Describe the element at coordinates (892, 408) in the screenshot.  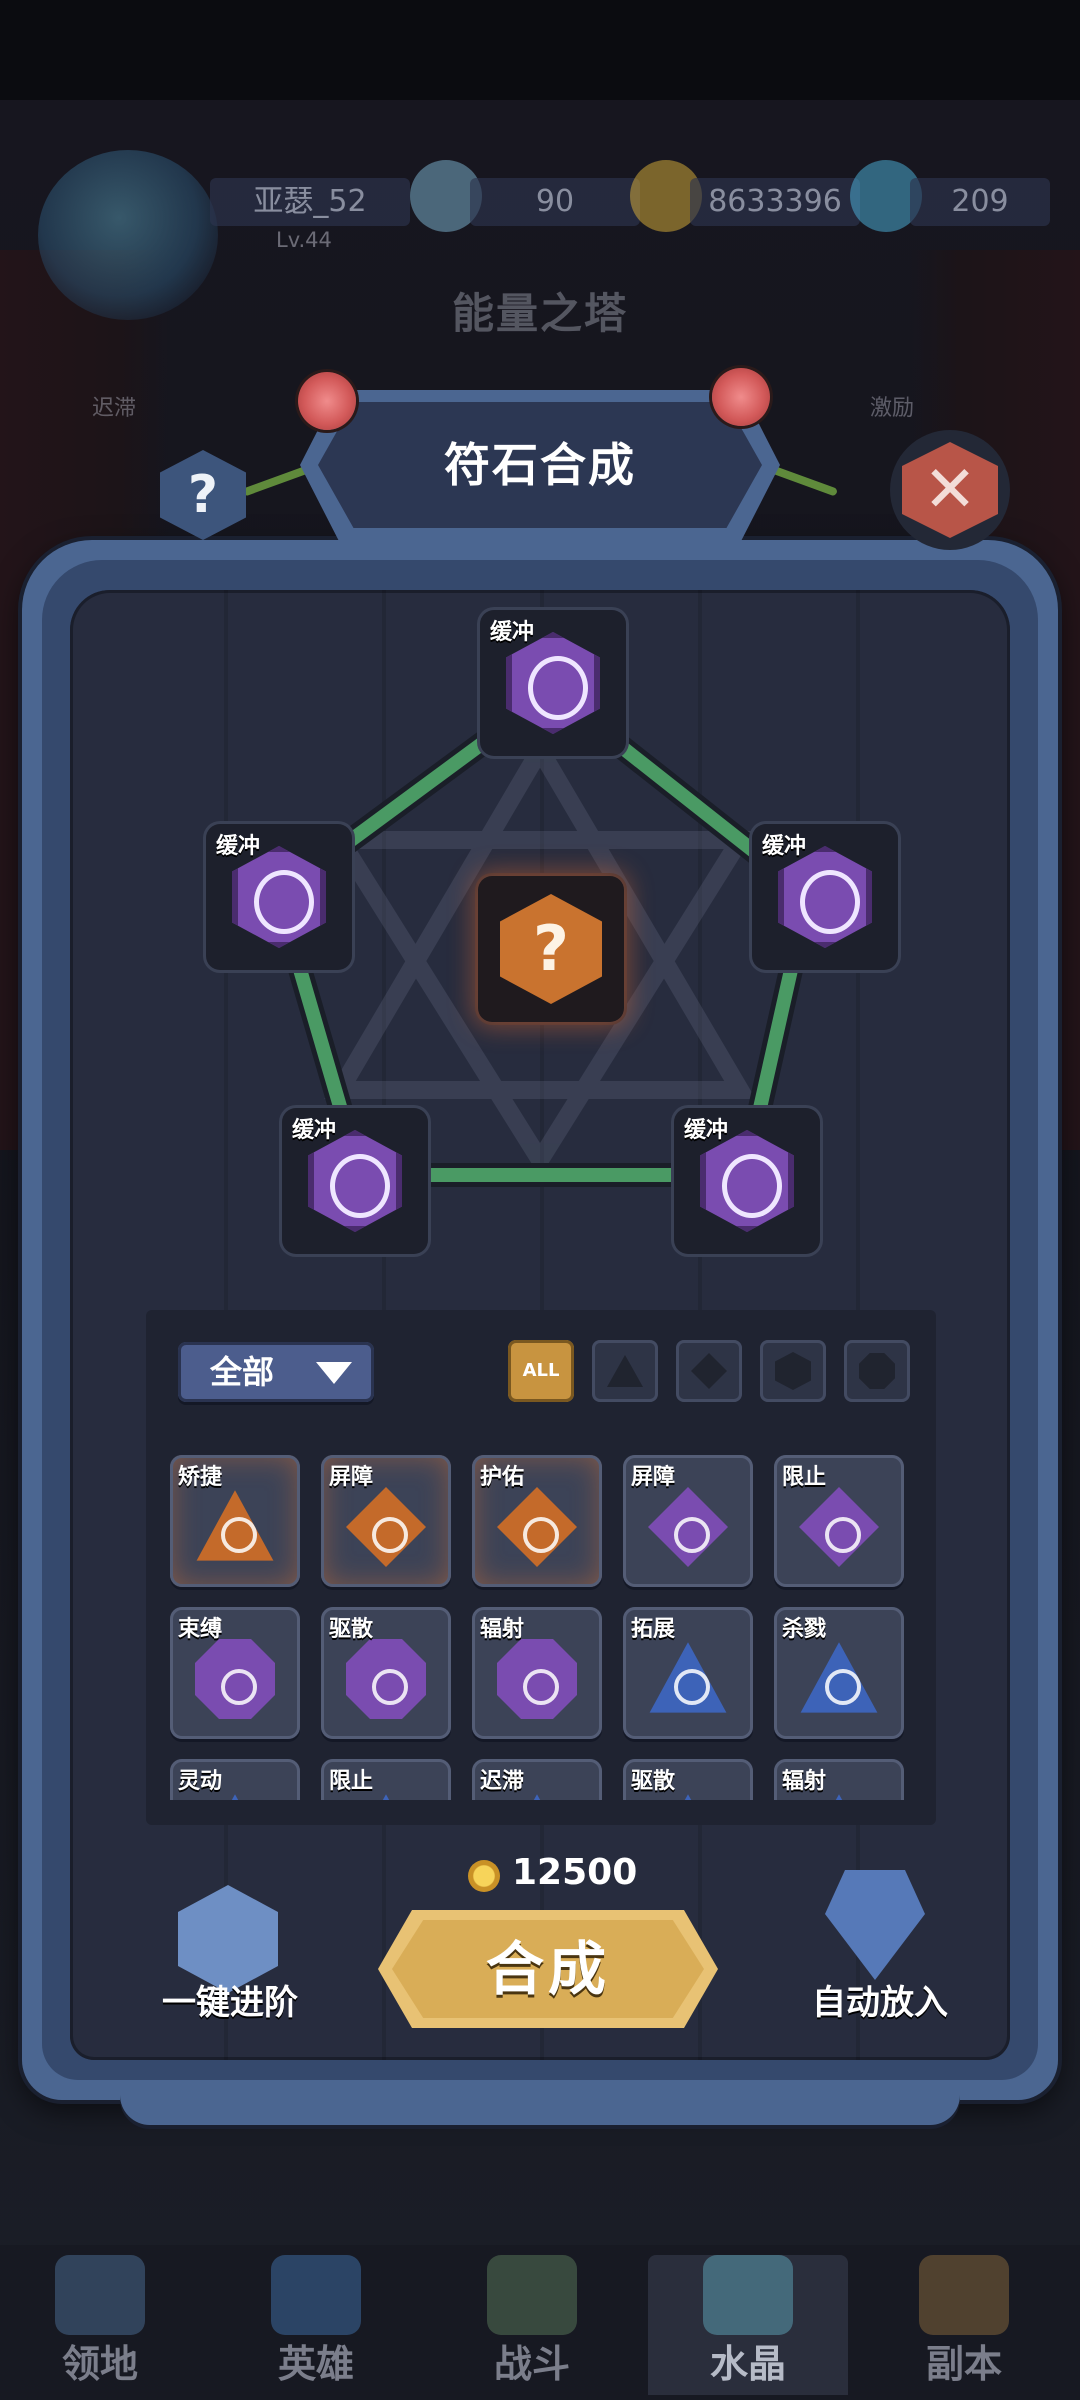
I see `right-side-label: 激励` at that location.